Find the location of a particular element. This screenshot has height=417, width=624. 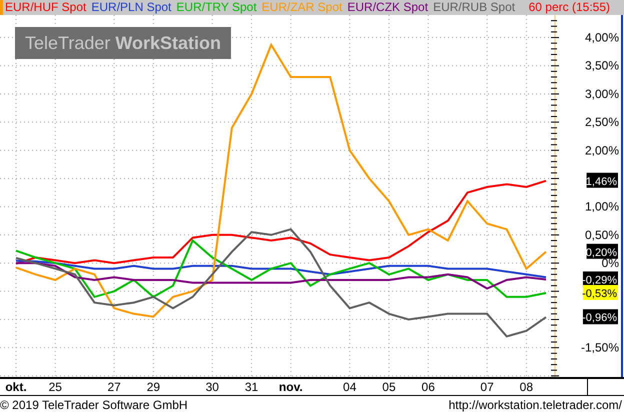

x-tick-label: 06 is located at coordinates (428, 387).